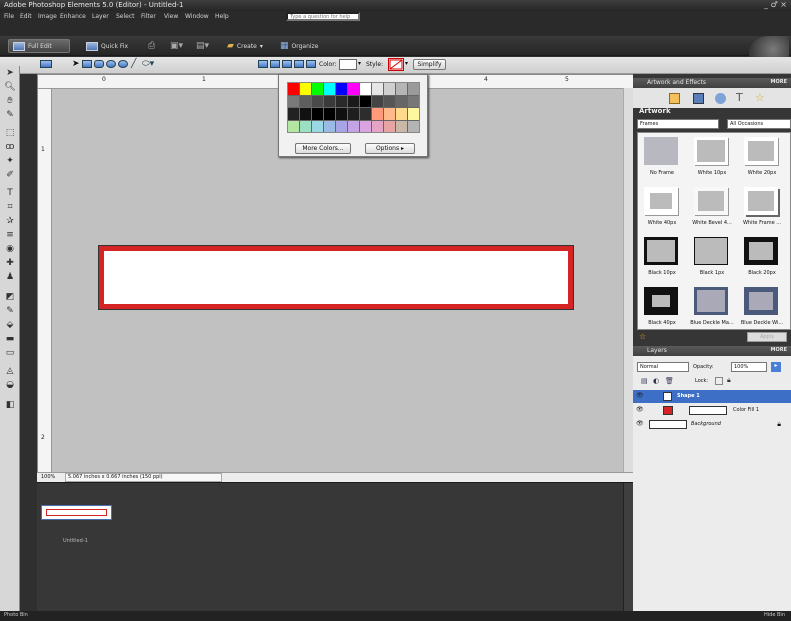 Image resolution: width=791 pixels, height=621 pixels. I want to click on opacity-slider-icon: ▸, so click(776, 367).